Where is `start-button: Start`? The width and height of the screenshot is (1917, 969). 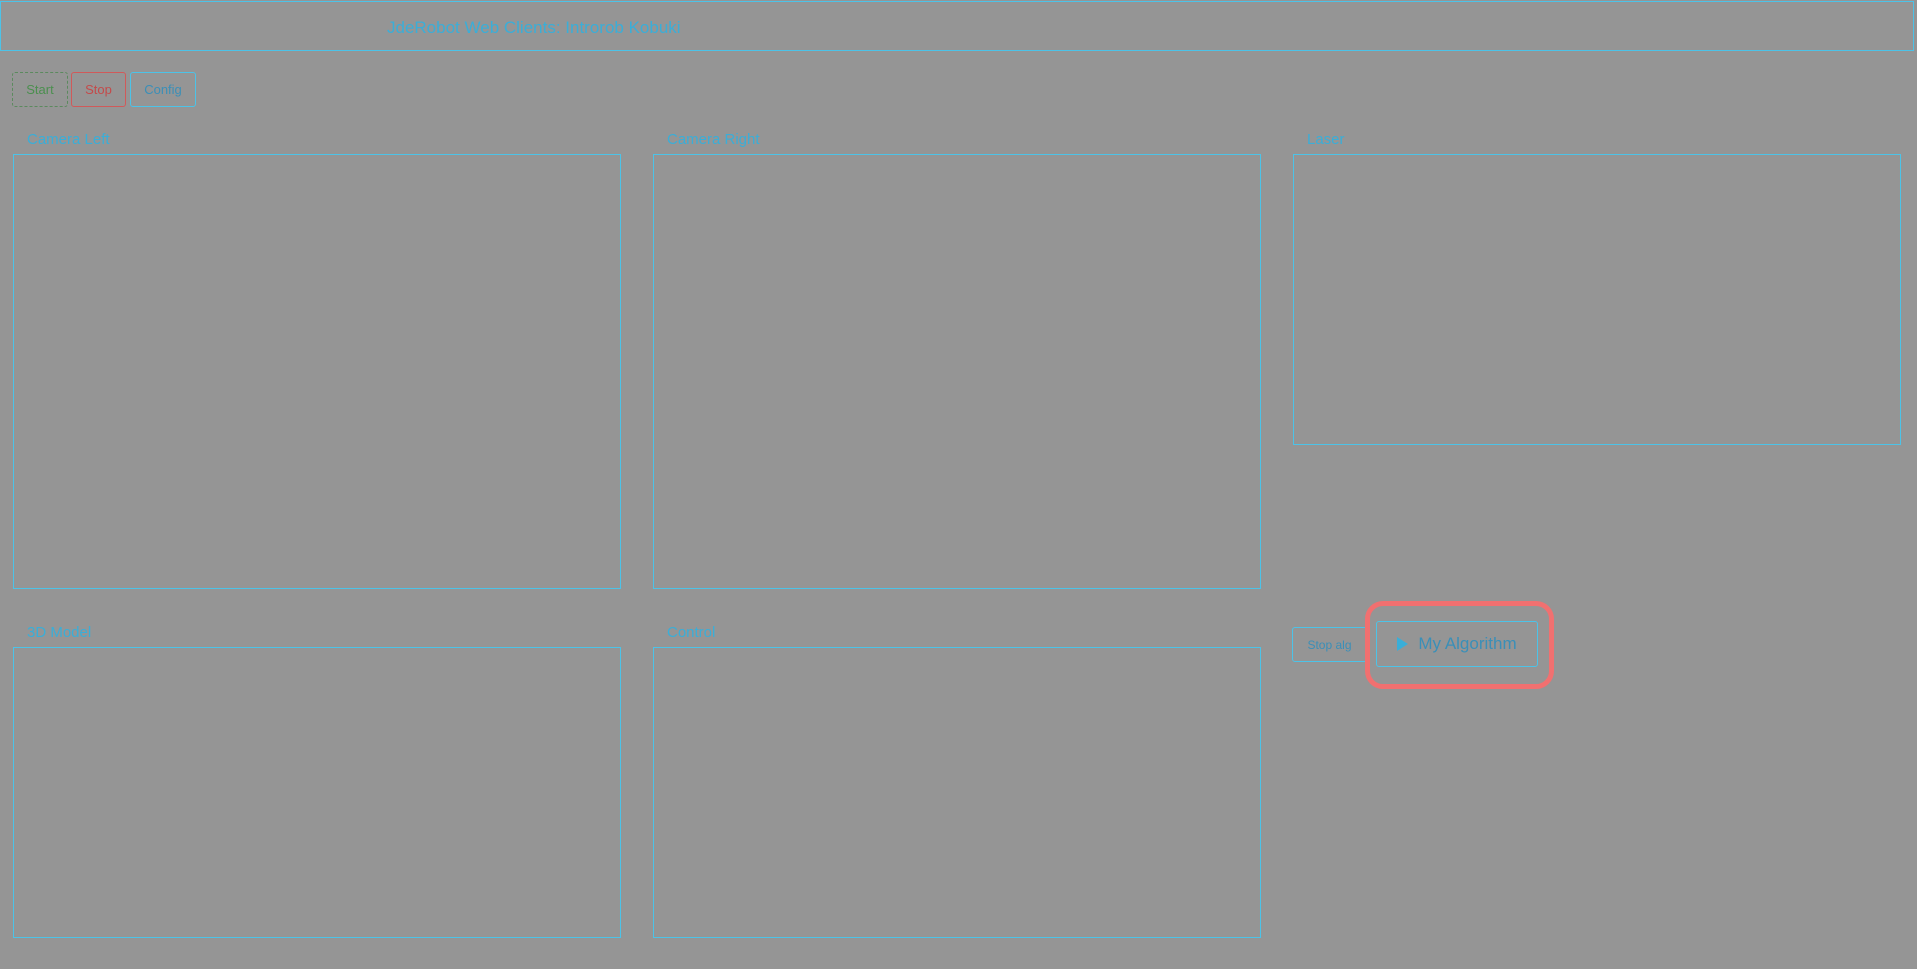 start-button: Start is located at coordinates (40, 89).